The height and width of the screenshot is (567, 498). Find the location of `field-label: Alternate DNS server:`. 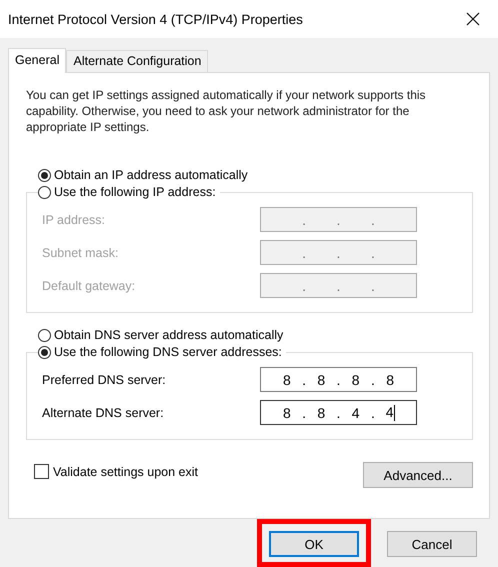

field-label: Alternate DNS server: is located at coordinates (103, 413).